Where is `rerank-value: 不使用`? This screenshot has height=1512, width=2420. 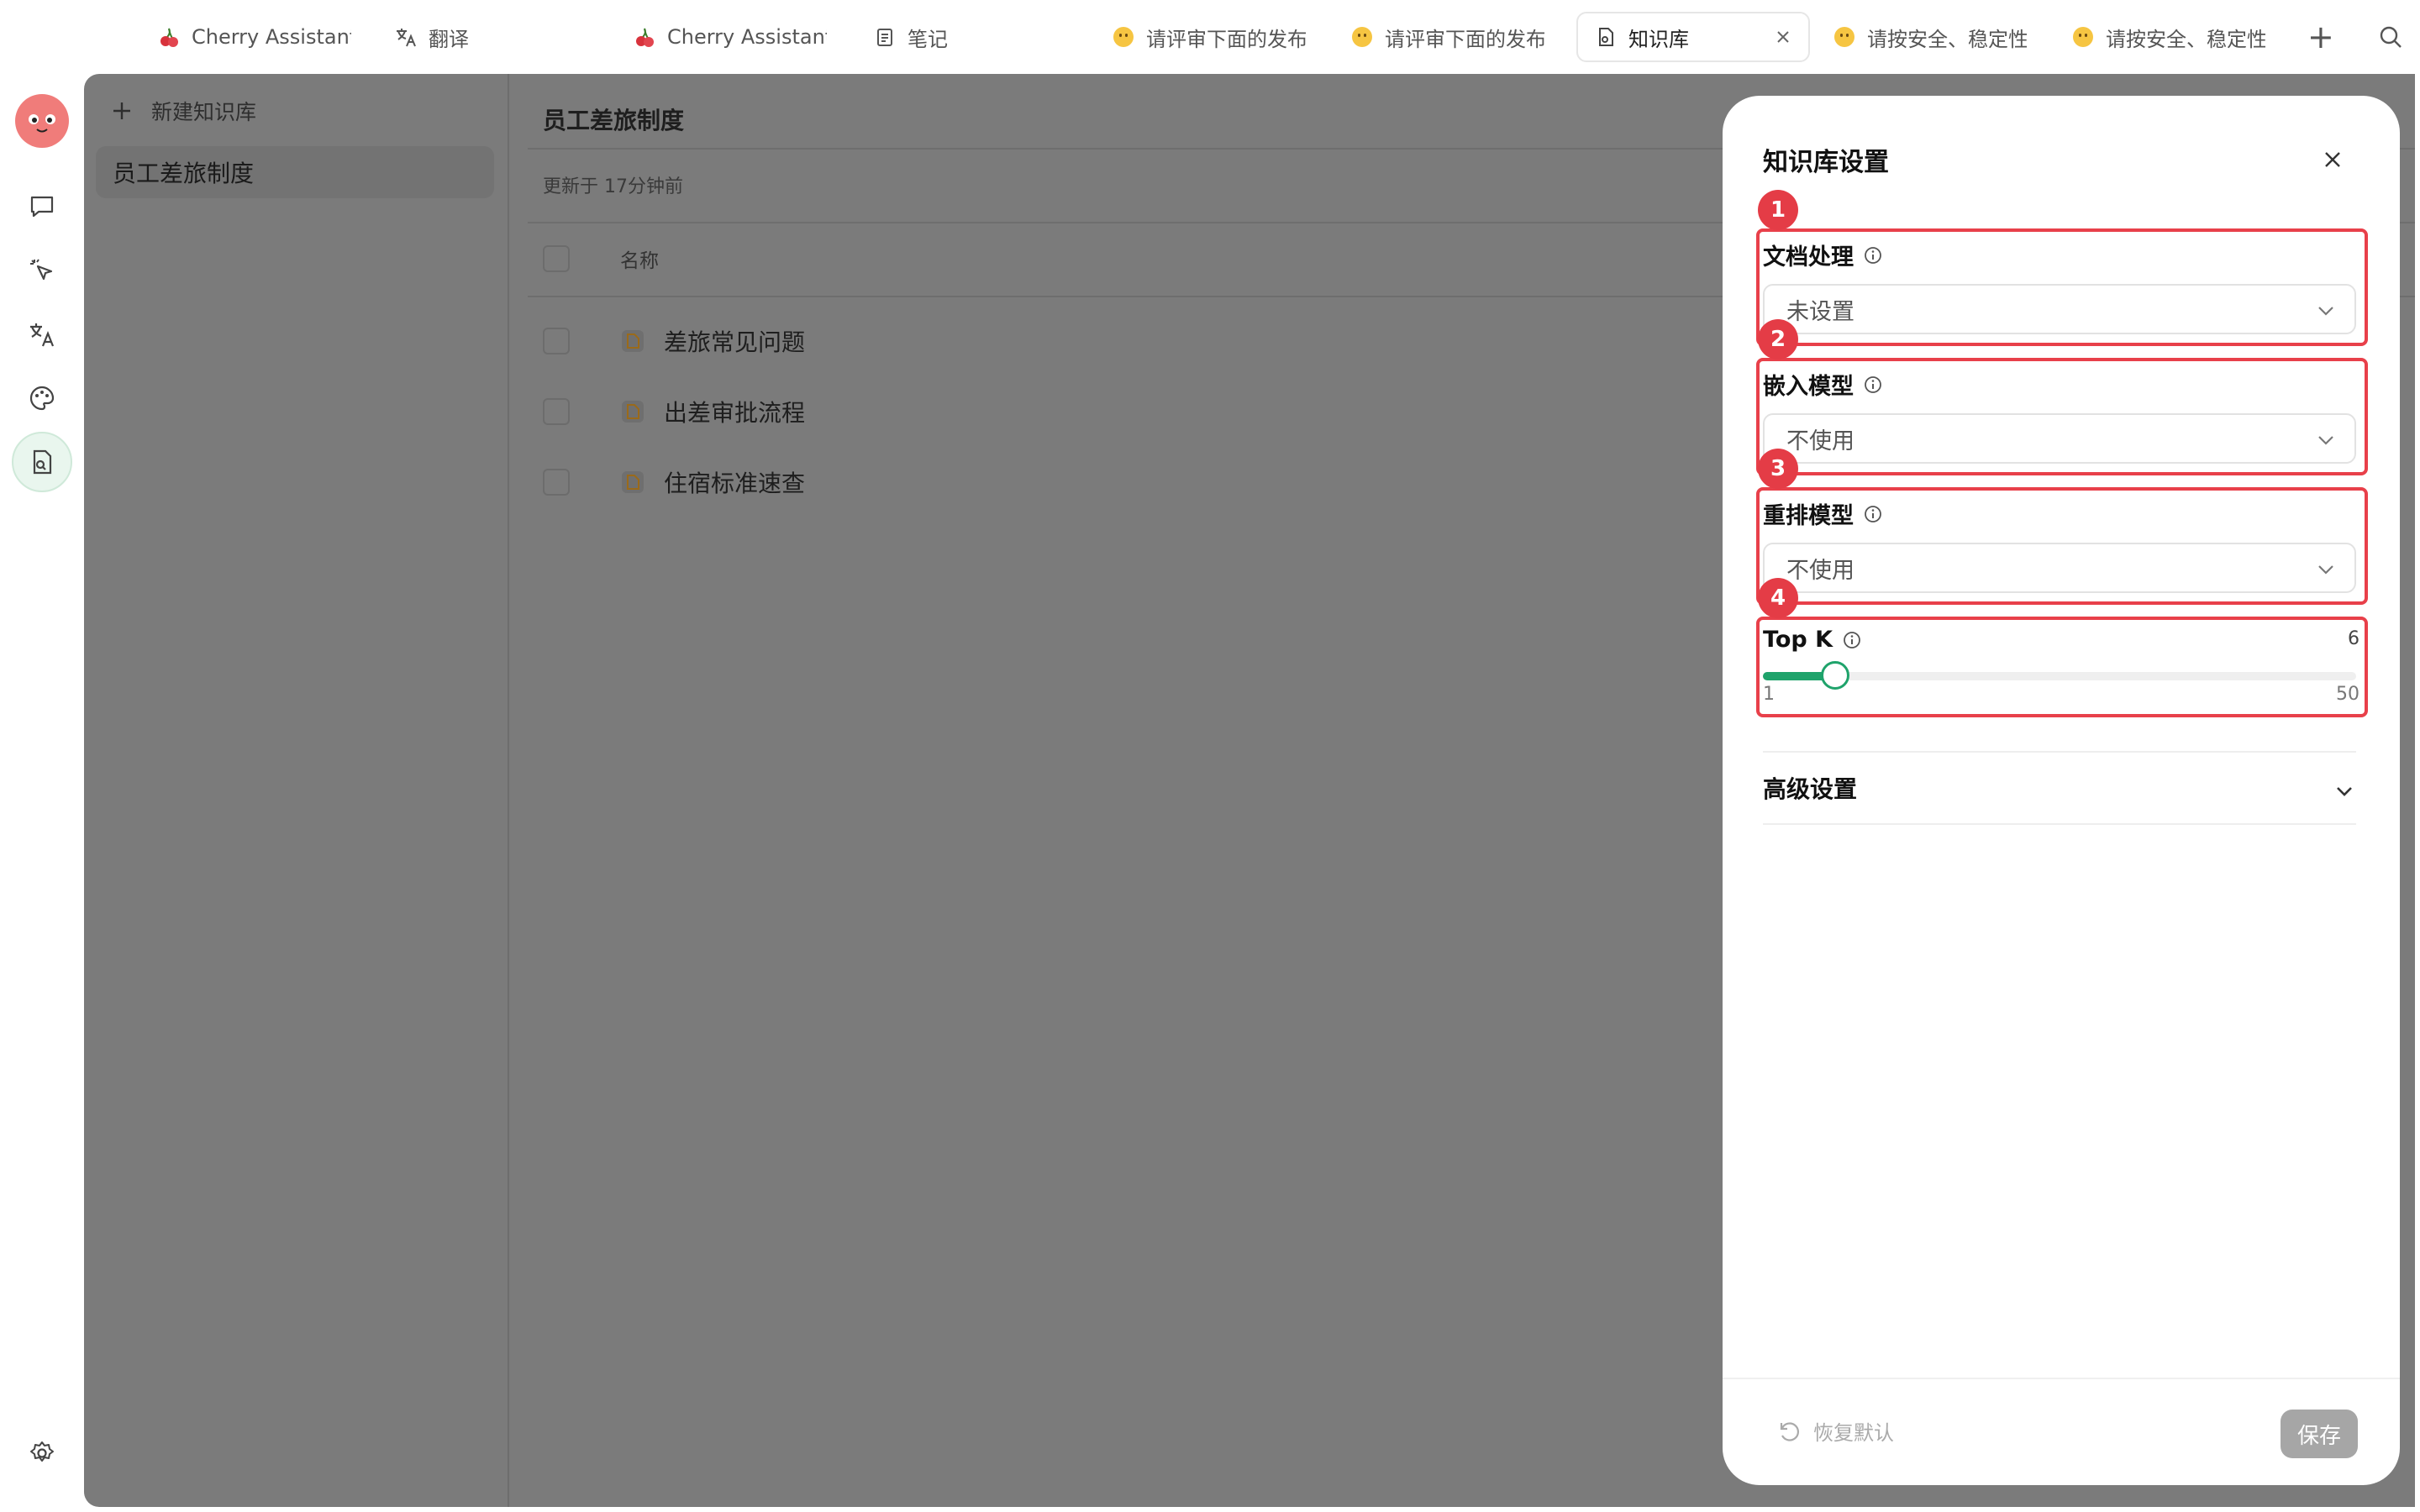
rerank-value: 不使用 is located at coordinates (1820, 570).